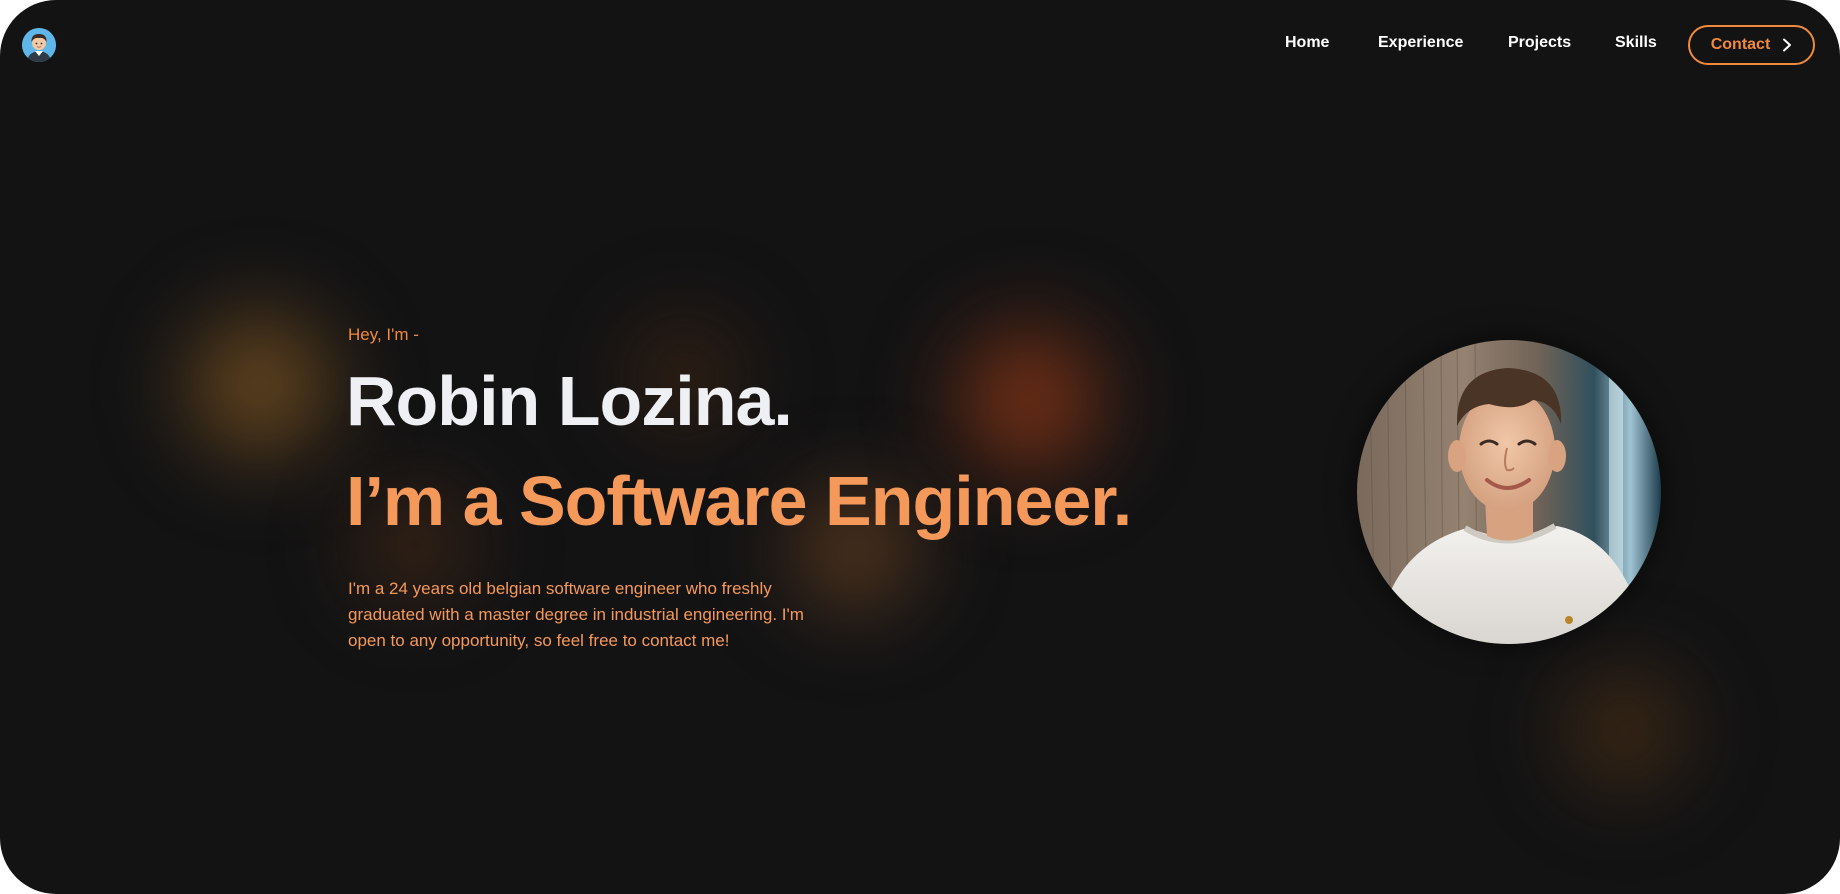 The width and height of the screenshot is (1840, 894). Describe the element at coordinates (739, 501) in the screenshot. I see `hero-role: I’m a Software Engineer.` at that location.